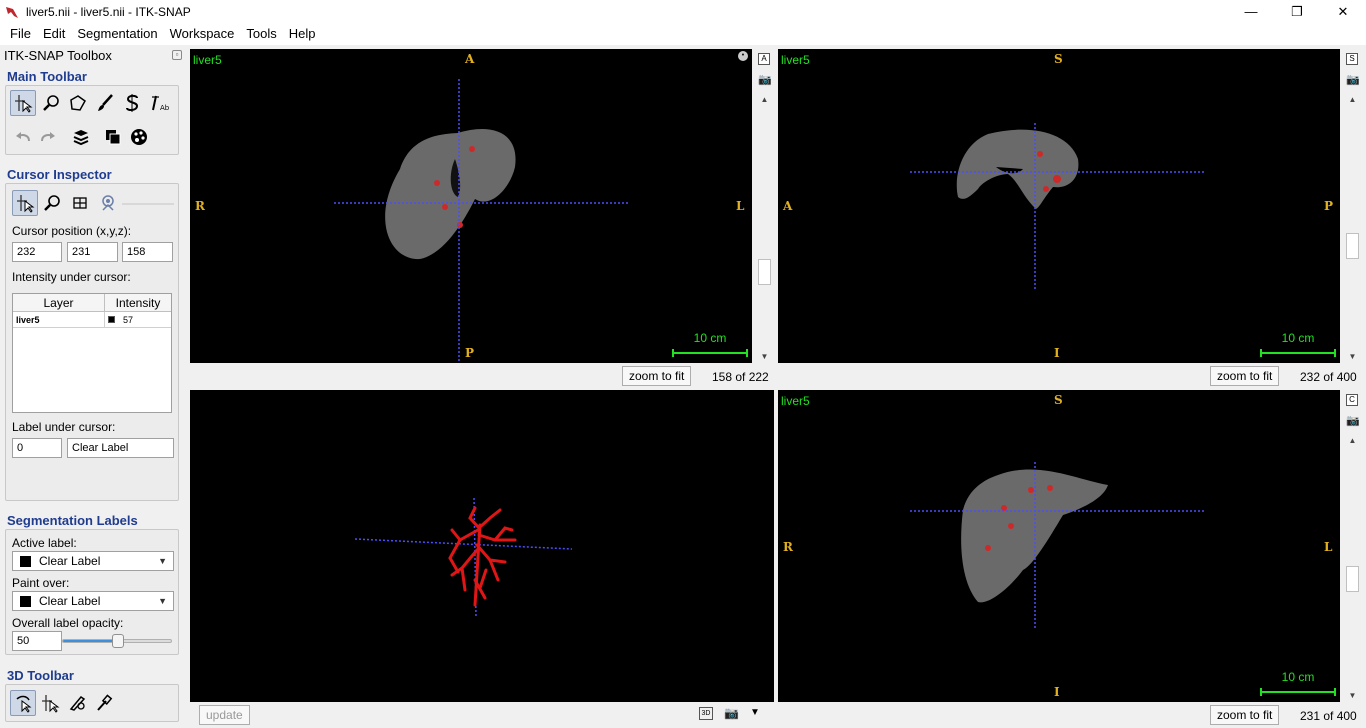 Image resolution: width=1366 pixels, height=728 pixels. What do you see at coordinates (1058, 59) in the screenshot?
I see `orient-top: S` at bounding box center [1058, 59].